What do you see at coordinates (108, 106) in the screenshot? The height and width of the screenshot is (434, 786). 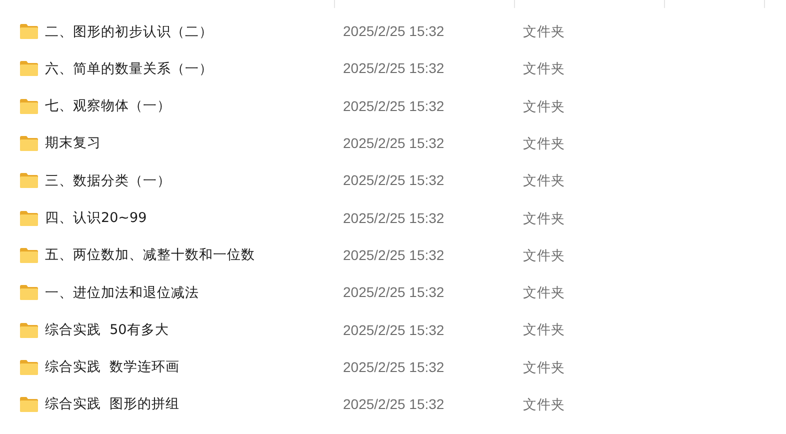 I see `file-name: 七、观察物体（一）` at bounding box center [108, 106].